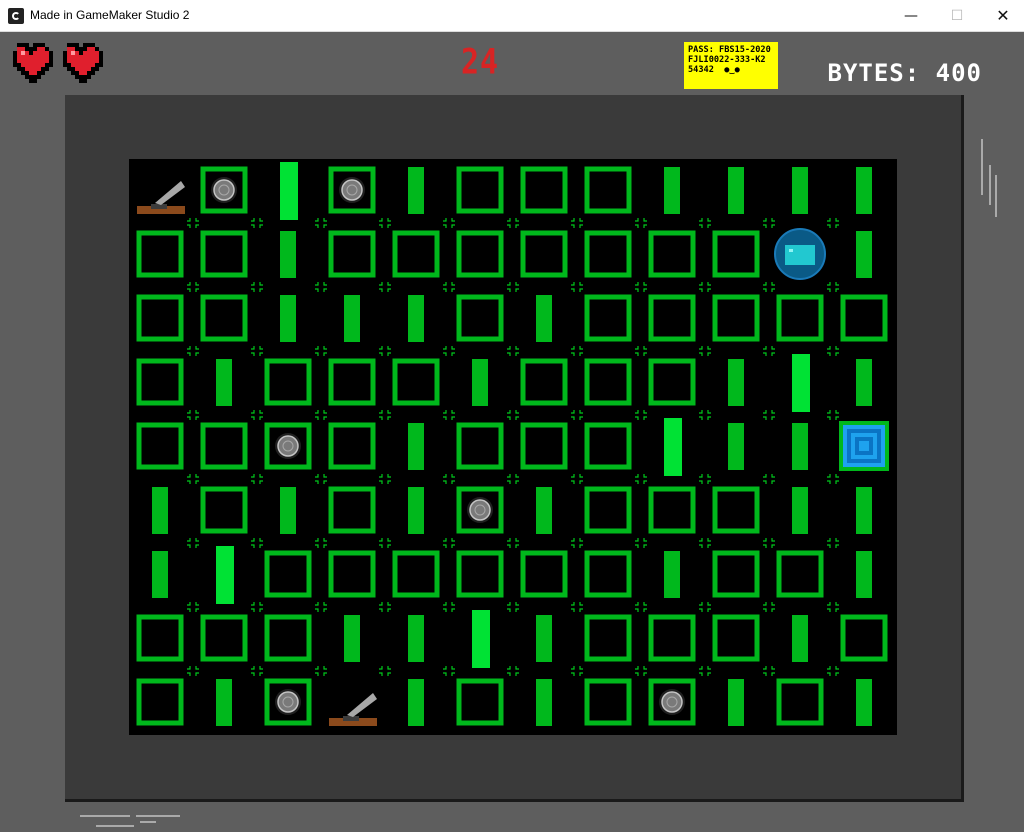 The image size is (1024, 832). What do you see at coordinates (1002, 15) in the screenshot?
I see `close-button: ✕` at bounding box center [1002, 15].